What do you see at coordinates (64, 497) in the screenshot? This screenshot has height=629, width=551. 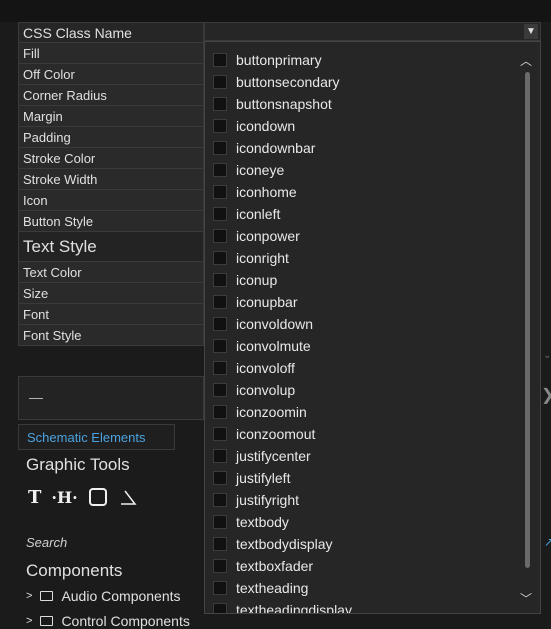 I see `header-tool-icon: ·H·` at bounding box center [64, 497].